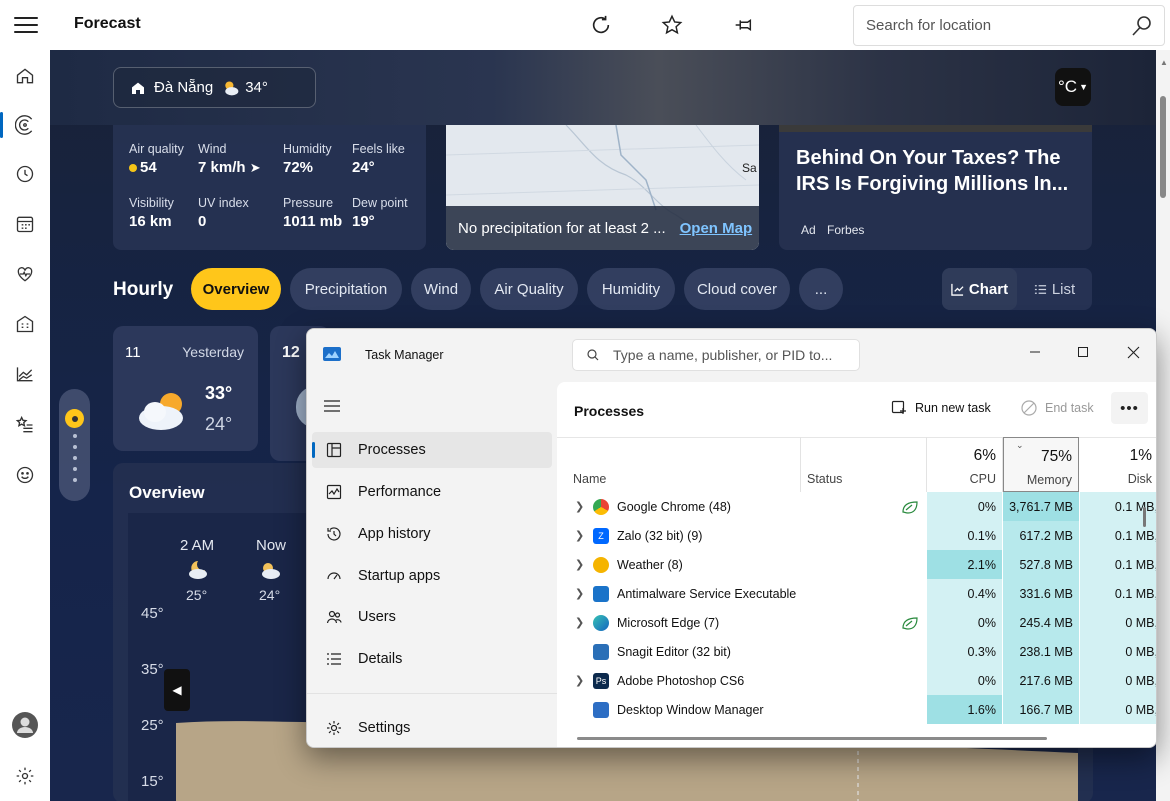  What do you see at coordinates (856, 564) in the screenshot?
I see `table-row: ❯ Weather (8) 2.1% 527.8 MB 0.1 MB,` at bounding box center [856, 564].